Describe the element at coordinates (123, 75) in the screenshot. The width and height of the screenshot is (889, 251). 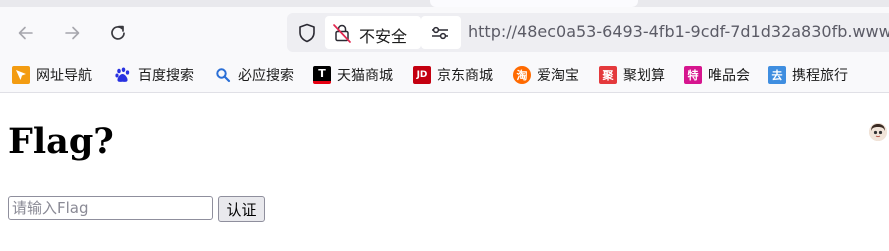
I see `baidu-paw-icon` at that location.